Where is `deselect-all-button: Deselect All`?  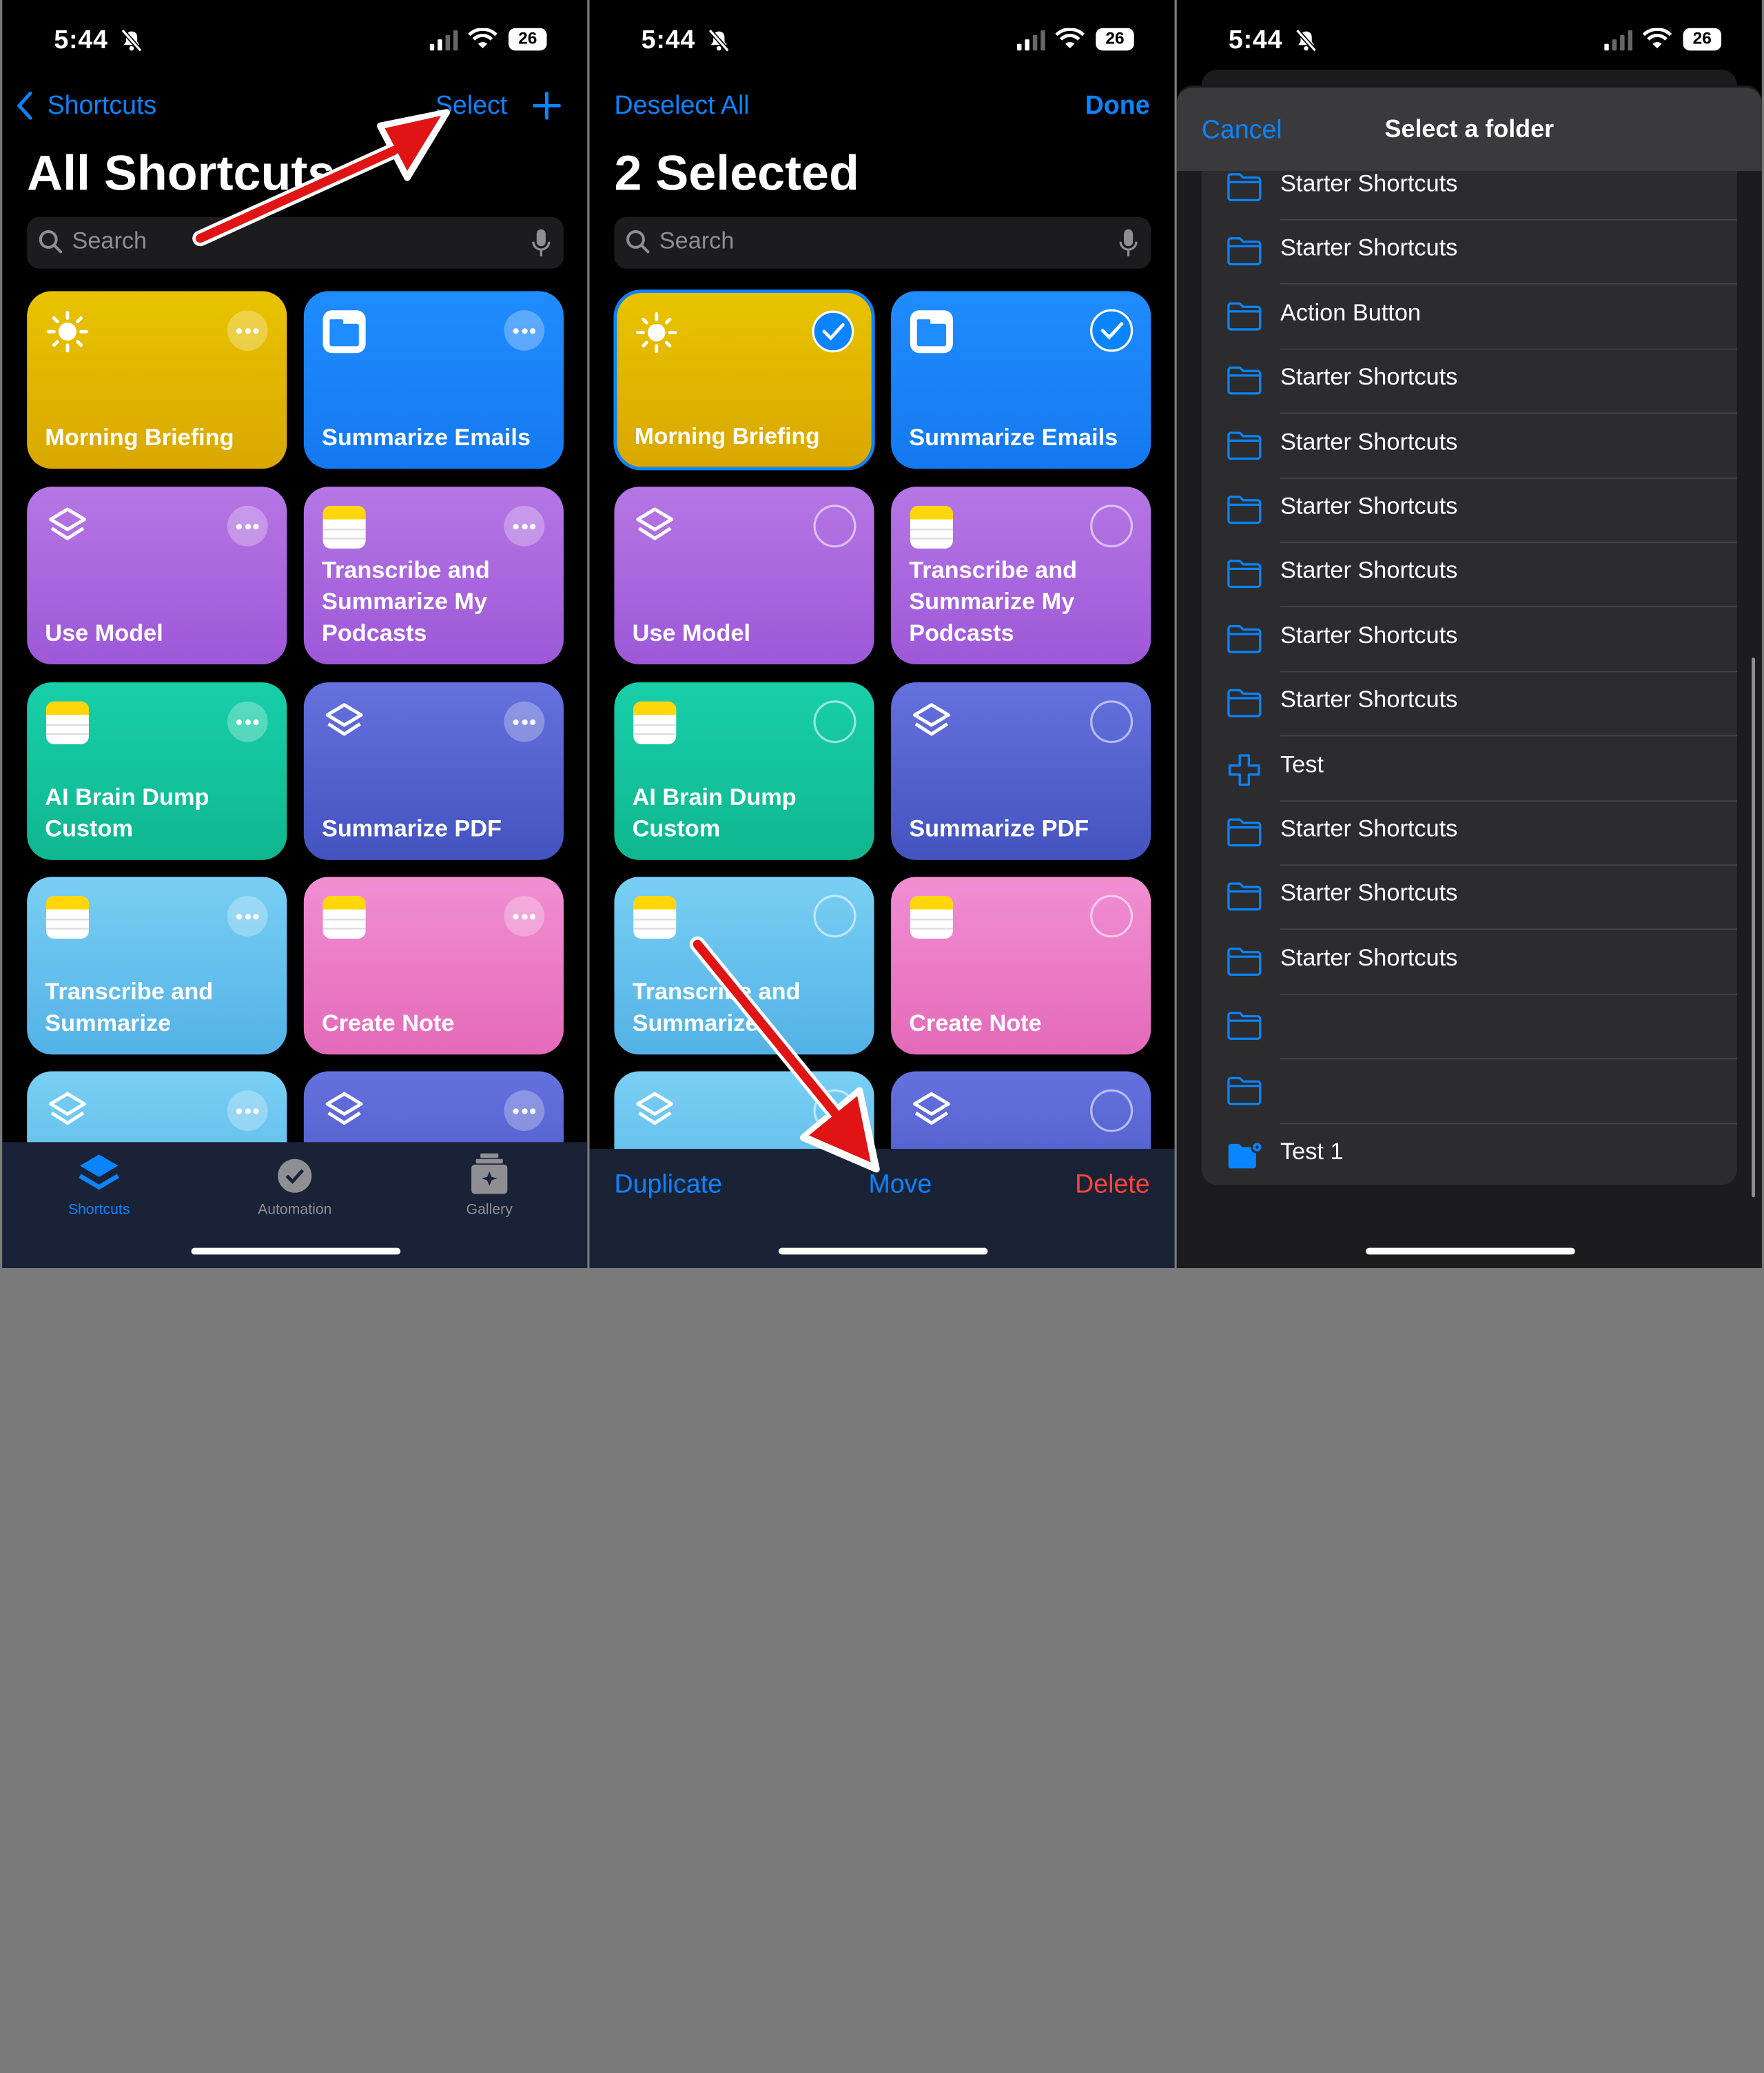
deselect-all-button: Deselect All is located at coordinates (681, 105).